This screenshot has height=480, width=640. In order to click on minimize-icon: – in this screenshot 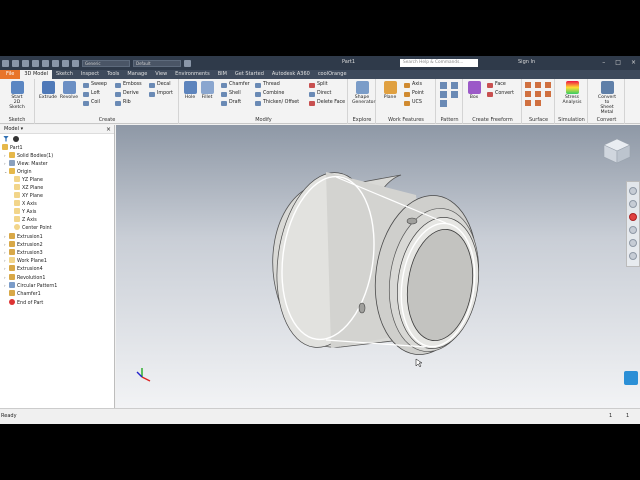, I will do `click(603, 62)`.